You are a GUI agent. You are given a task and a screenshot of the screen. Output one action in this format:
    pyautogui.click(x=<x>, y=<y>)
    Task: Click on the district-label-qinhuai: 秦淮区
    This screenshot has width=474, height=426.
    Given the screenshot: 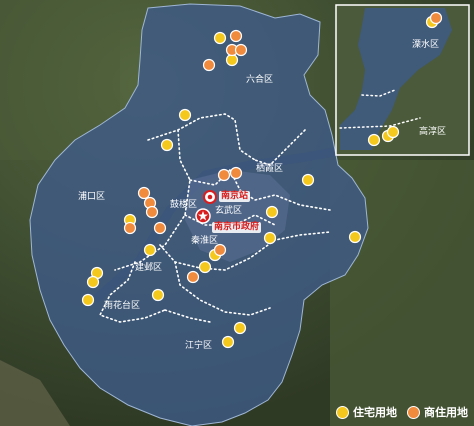 What is the action you would take?
    pyautogui.click(x=205, y=241)
    